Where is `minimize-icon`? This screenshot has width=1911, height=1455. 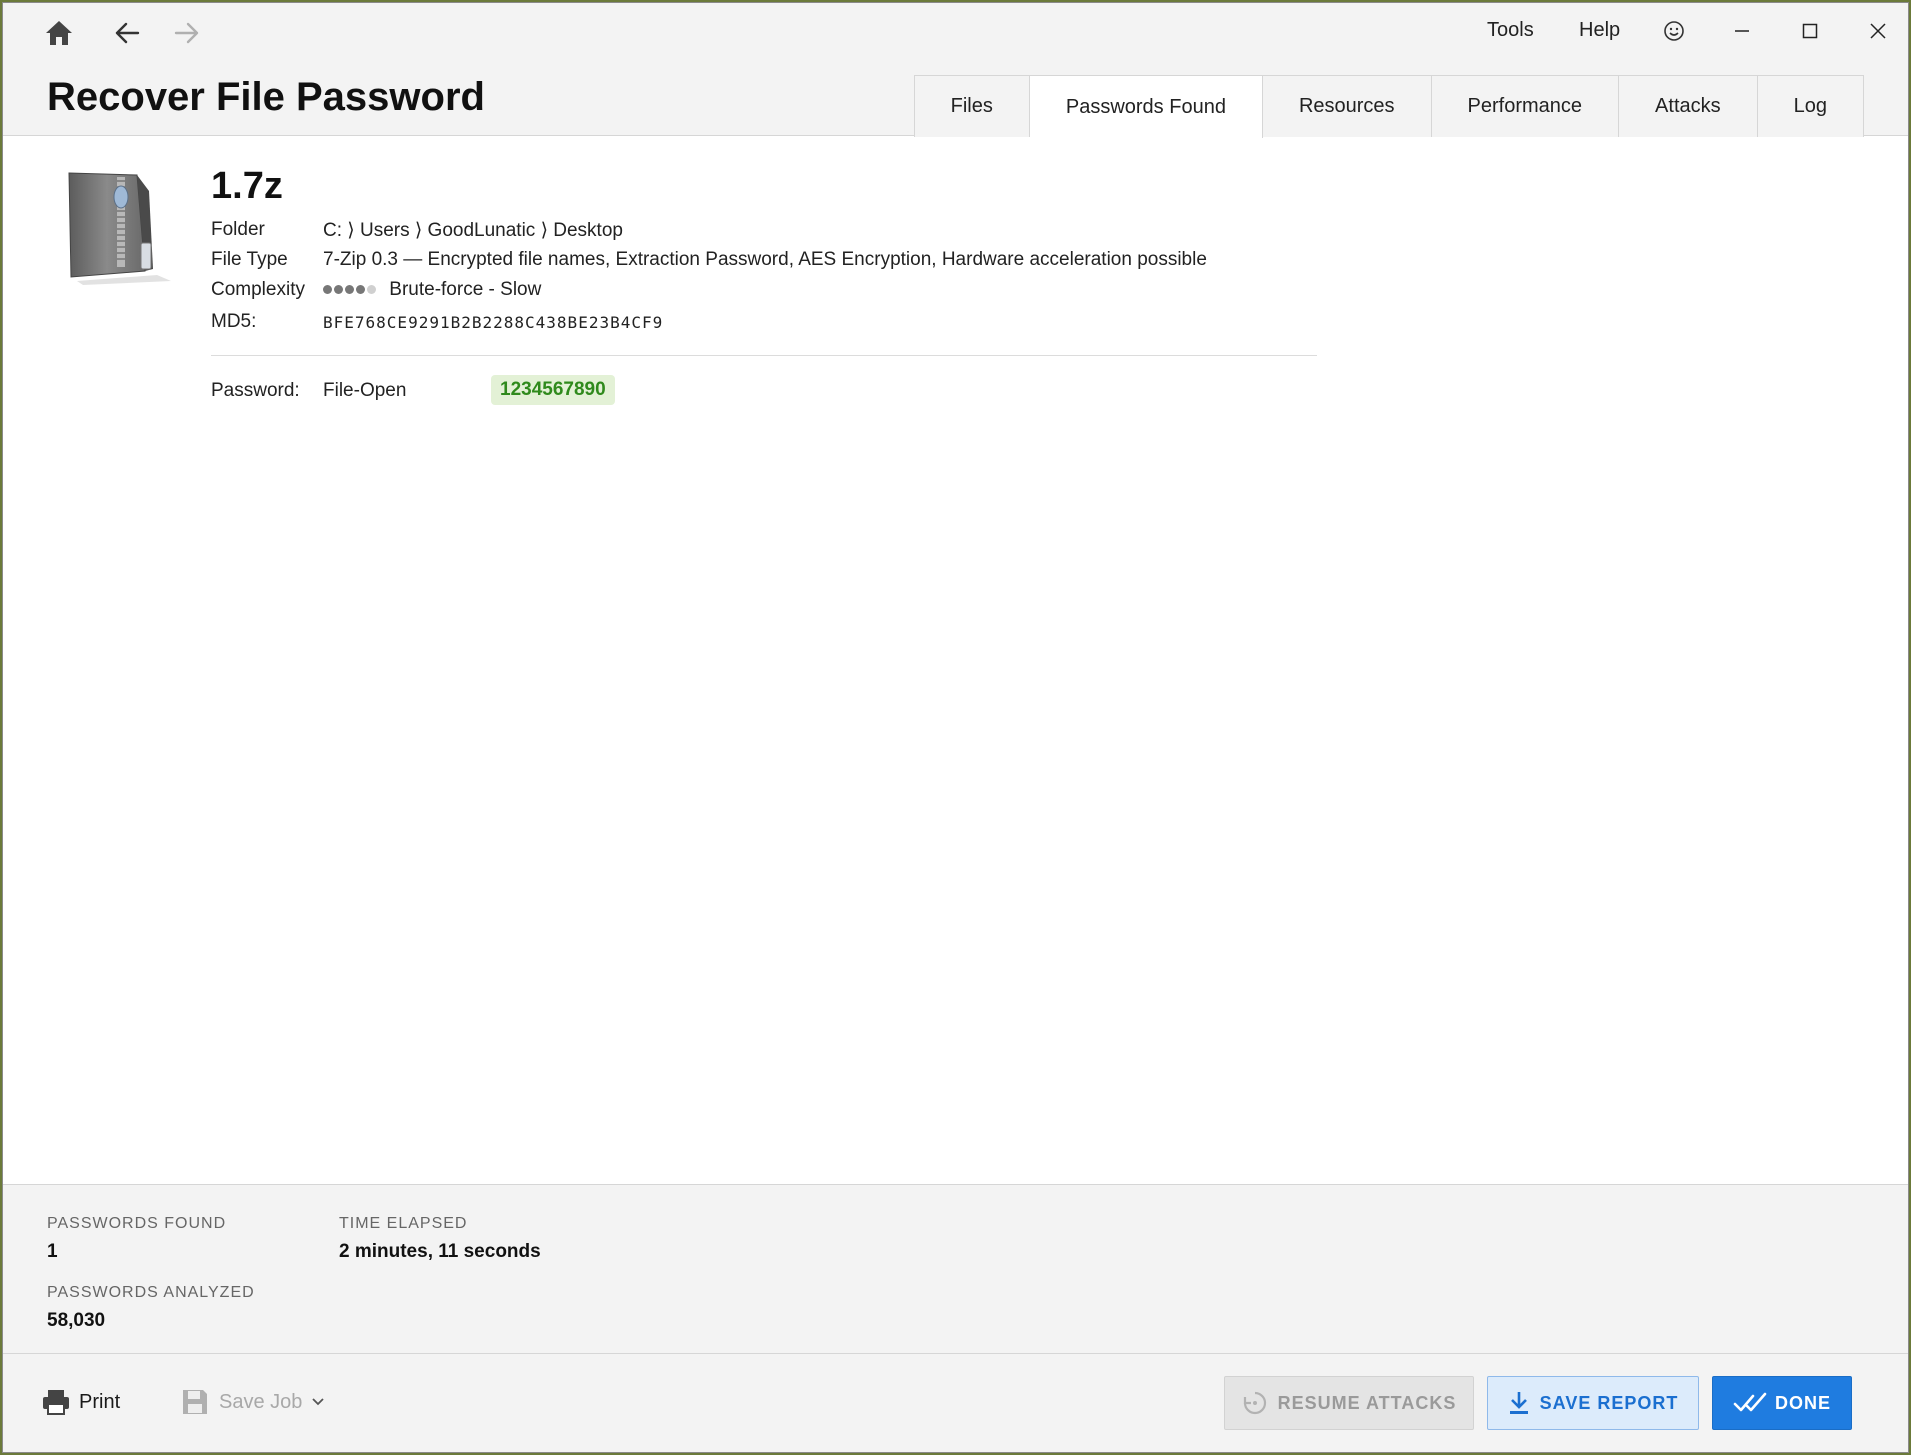
minimize-icon is located at coordinates (1742, 31).